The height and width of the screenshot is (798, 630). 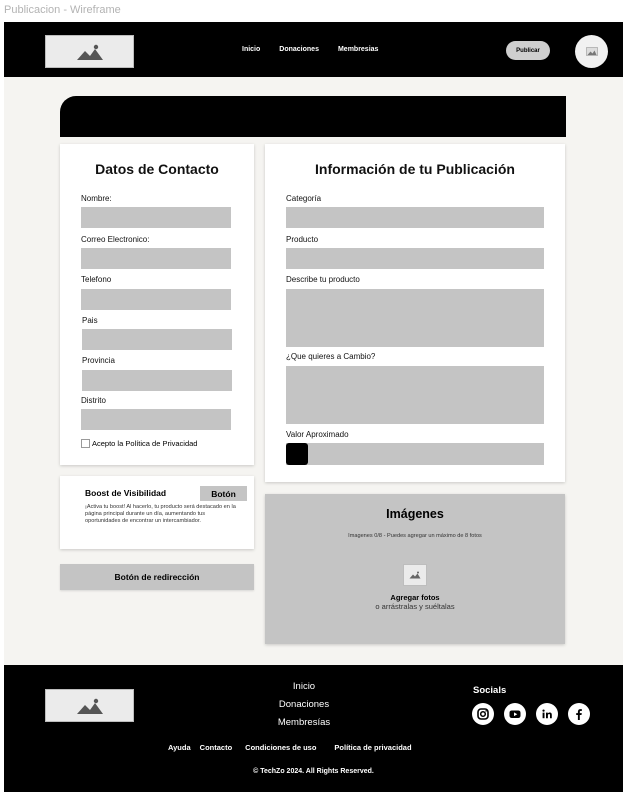 I want to click on main-nav: Inicio Donaciones Membresias, so click(x=310, y=49).